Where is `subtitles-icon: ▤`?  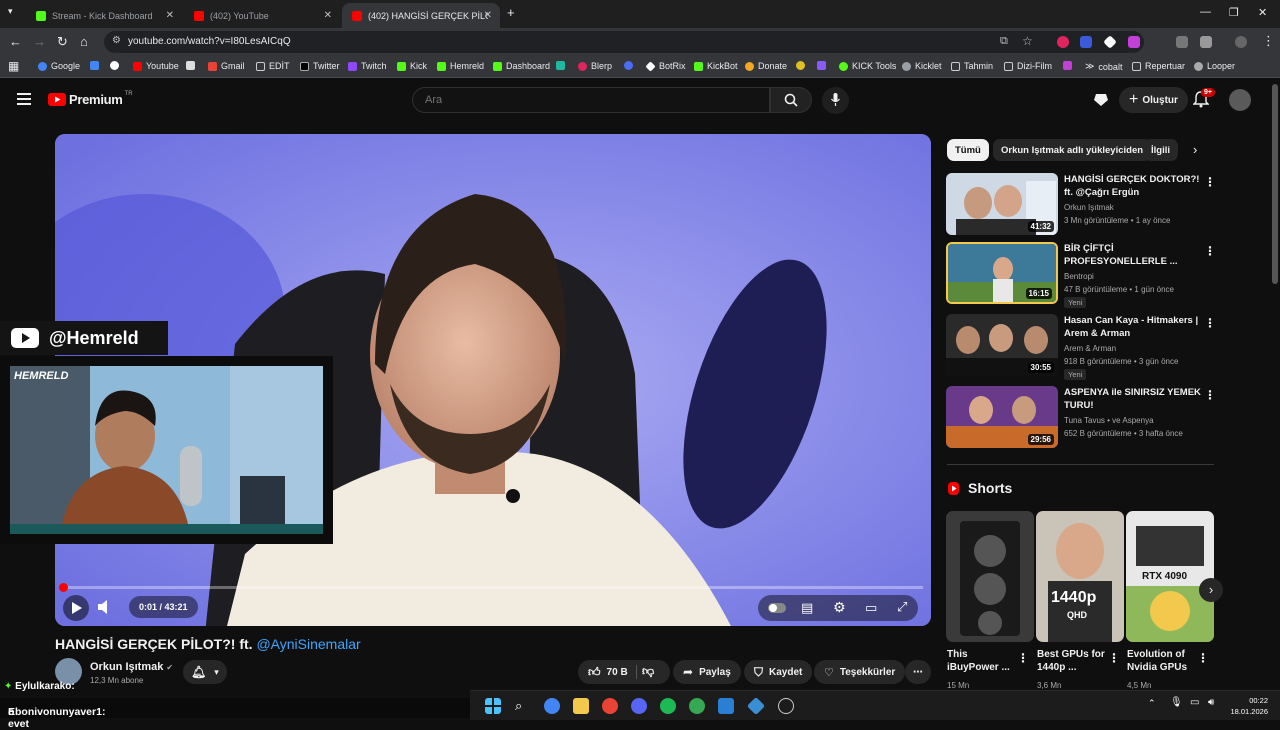
subtitles-icon: ▤ is located at coordinates (807, 608).